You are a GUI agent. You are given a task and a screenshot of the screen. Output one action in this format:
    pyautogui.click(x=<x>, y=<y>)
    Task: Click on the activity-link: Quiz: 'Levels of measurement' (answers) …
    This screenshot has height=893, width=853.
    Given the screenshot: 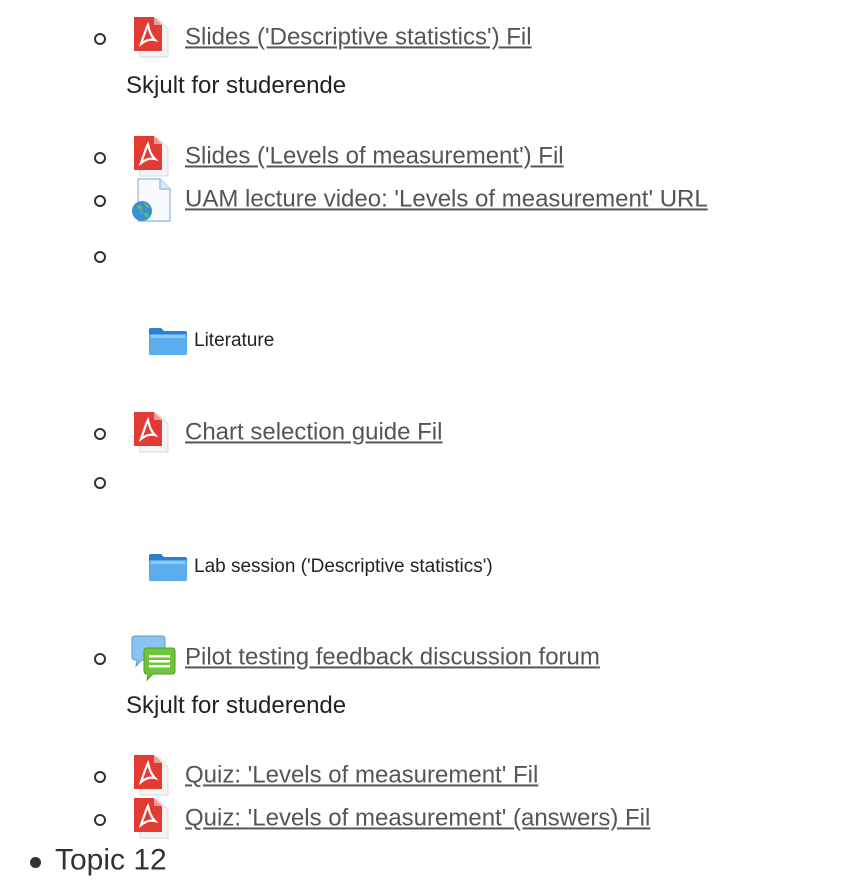 What is the action you would take?
    pyautogui.click(x=417, y=818)
    